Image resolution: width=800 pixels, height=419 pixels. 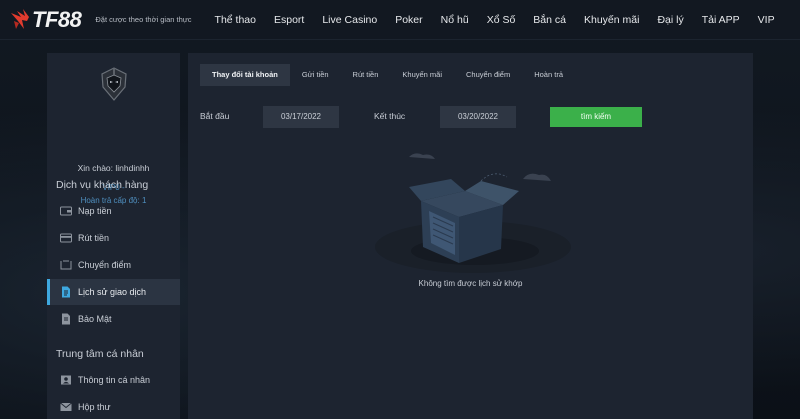 What do you see at coordinates (66, 319) in the screenshot?
I see `shield-icon` at bounding box center [66, 319].